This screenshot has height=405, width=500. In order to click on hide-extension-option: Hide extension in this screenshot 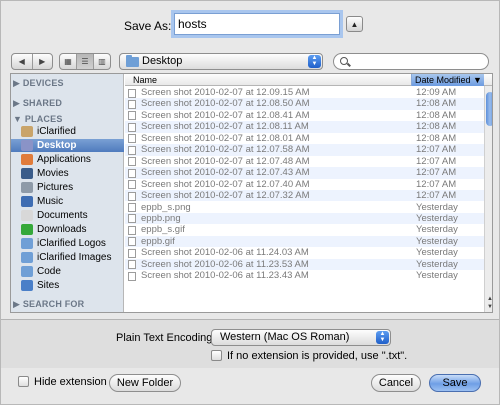, I will do `click(62, 382)`.